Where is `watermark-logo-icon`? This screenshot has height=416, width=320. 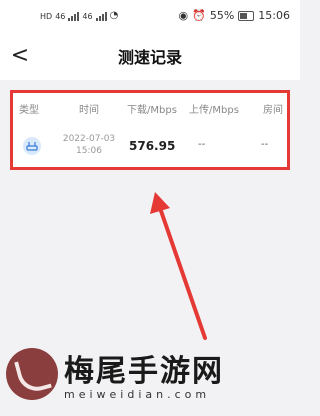
watermark-logo-icon is located at coordinates (32, 374).